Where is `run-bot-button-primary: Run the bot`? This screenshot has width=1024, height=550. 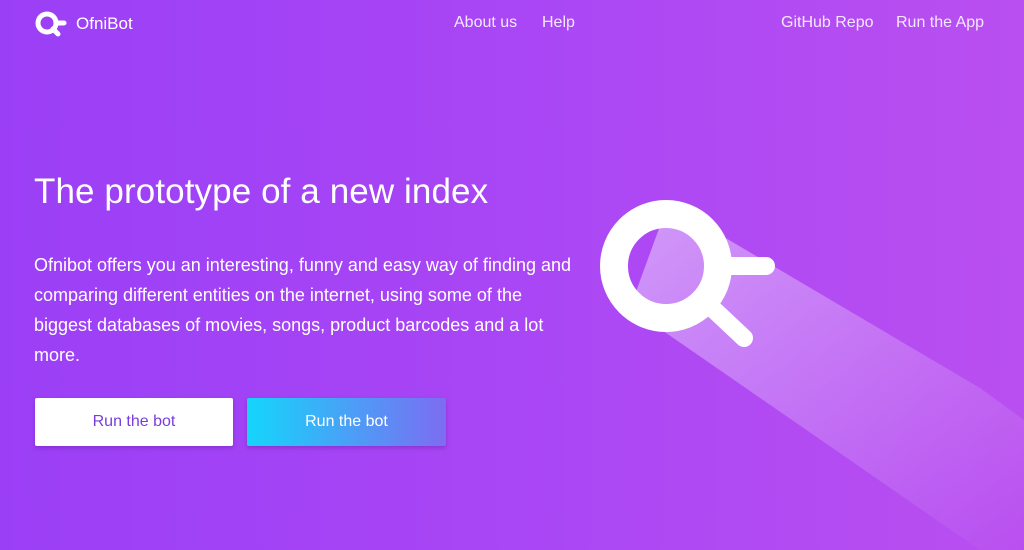
run-bot-button-primary: Run the bot is located at coordinates (134, 422).